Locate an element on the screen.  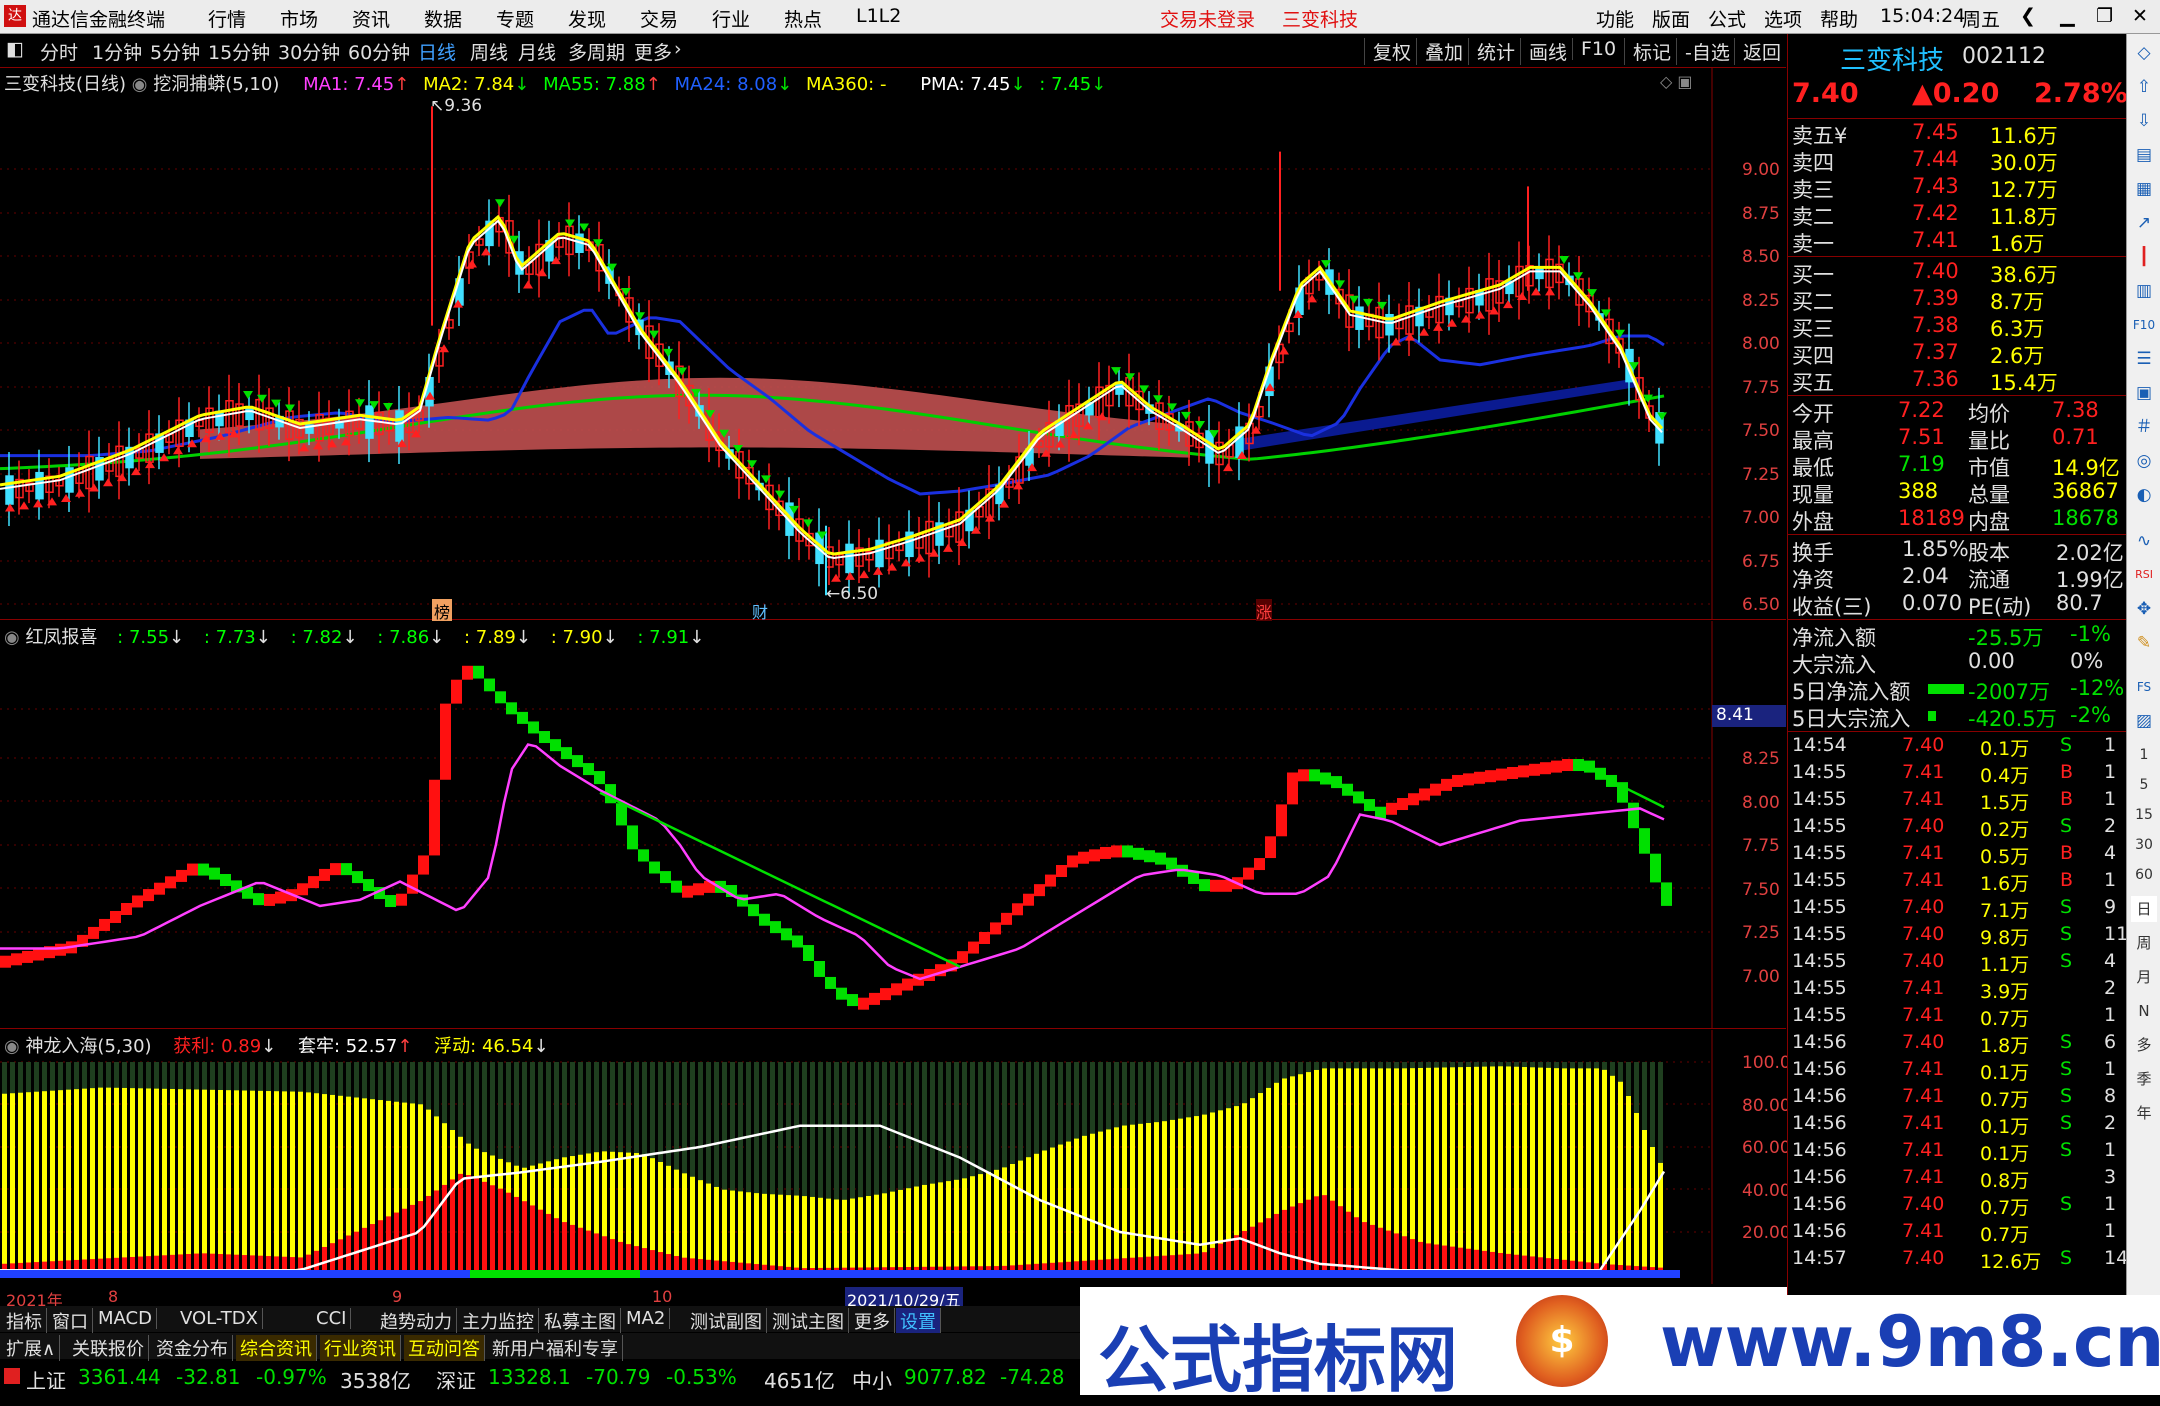
tf-multi: 多周期 is located at coordinates (596, 51).